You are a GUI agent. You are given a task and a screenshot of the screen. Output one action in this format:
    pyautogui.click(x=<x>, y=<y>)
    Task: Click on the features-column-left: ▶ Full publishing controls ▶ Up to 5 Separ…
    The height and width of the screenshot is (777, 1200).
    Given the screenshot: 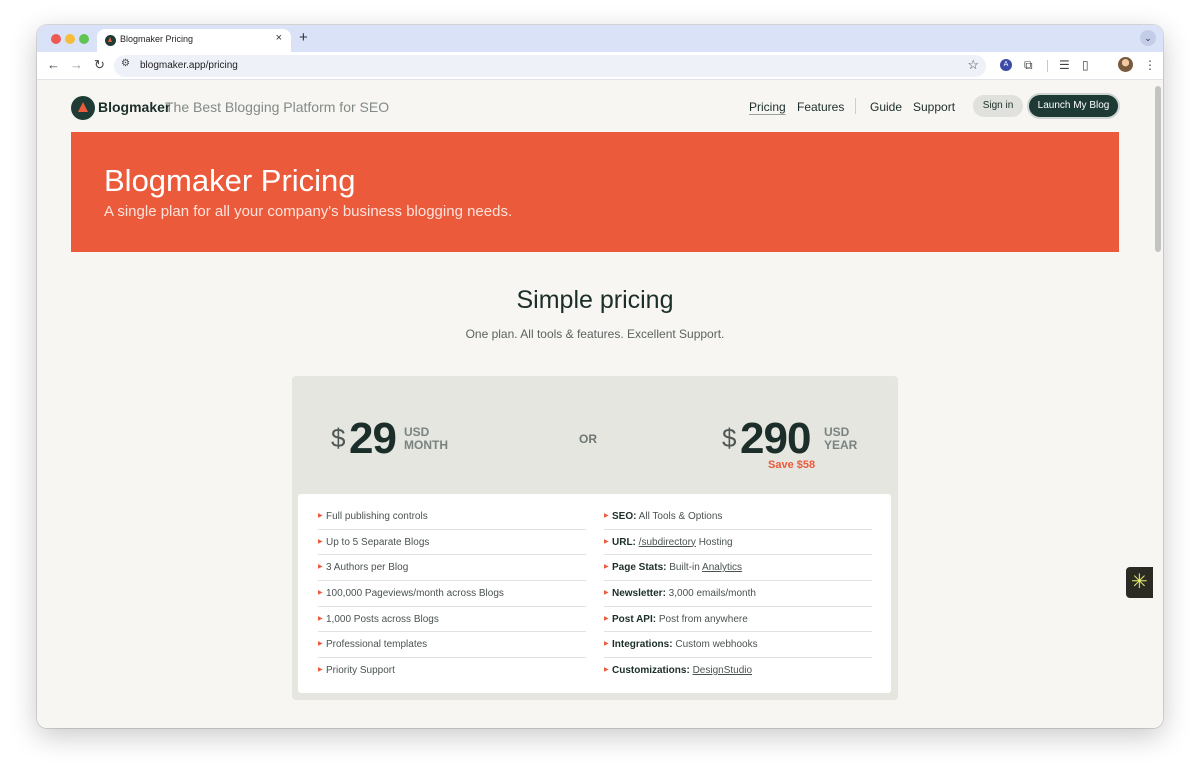 What is the action you would take?
    pyautogui.click(x=452, y=594)
    